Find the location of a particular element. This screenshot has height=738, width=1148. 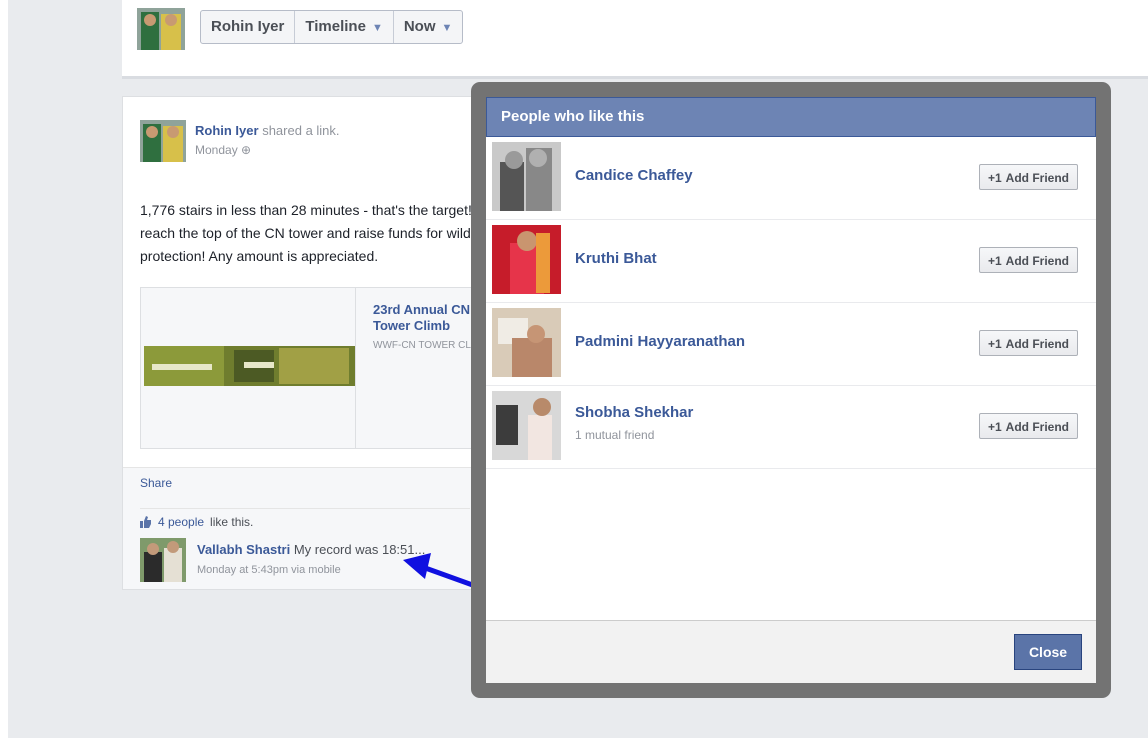

comment-author: Vallabh Shastri is located at coordinates (243, 549).